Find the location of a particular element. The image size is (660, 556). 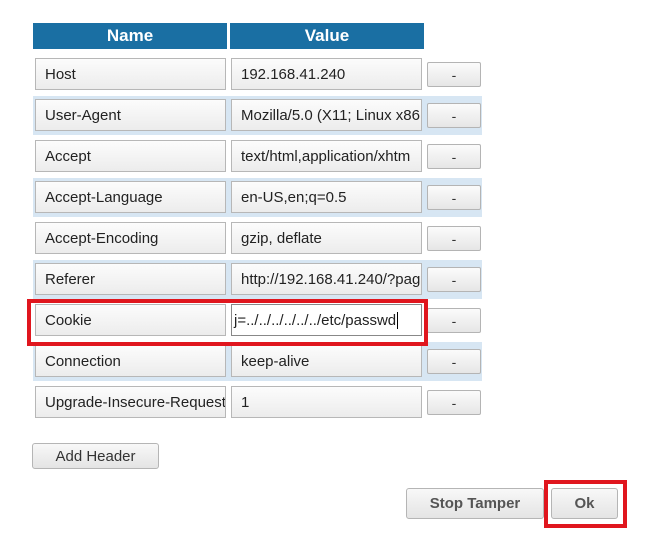

header-value-field: http://192.168.41.240/?pag is located at coordinates (326, 279).